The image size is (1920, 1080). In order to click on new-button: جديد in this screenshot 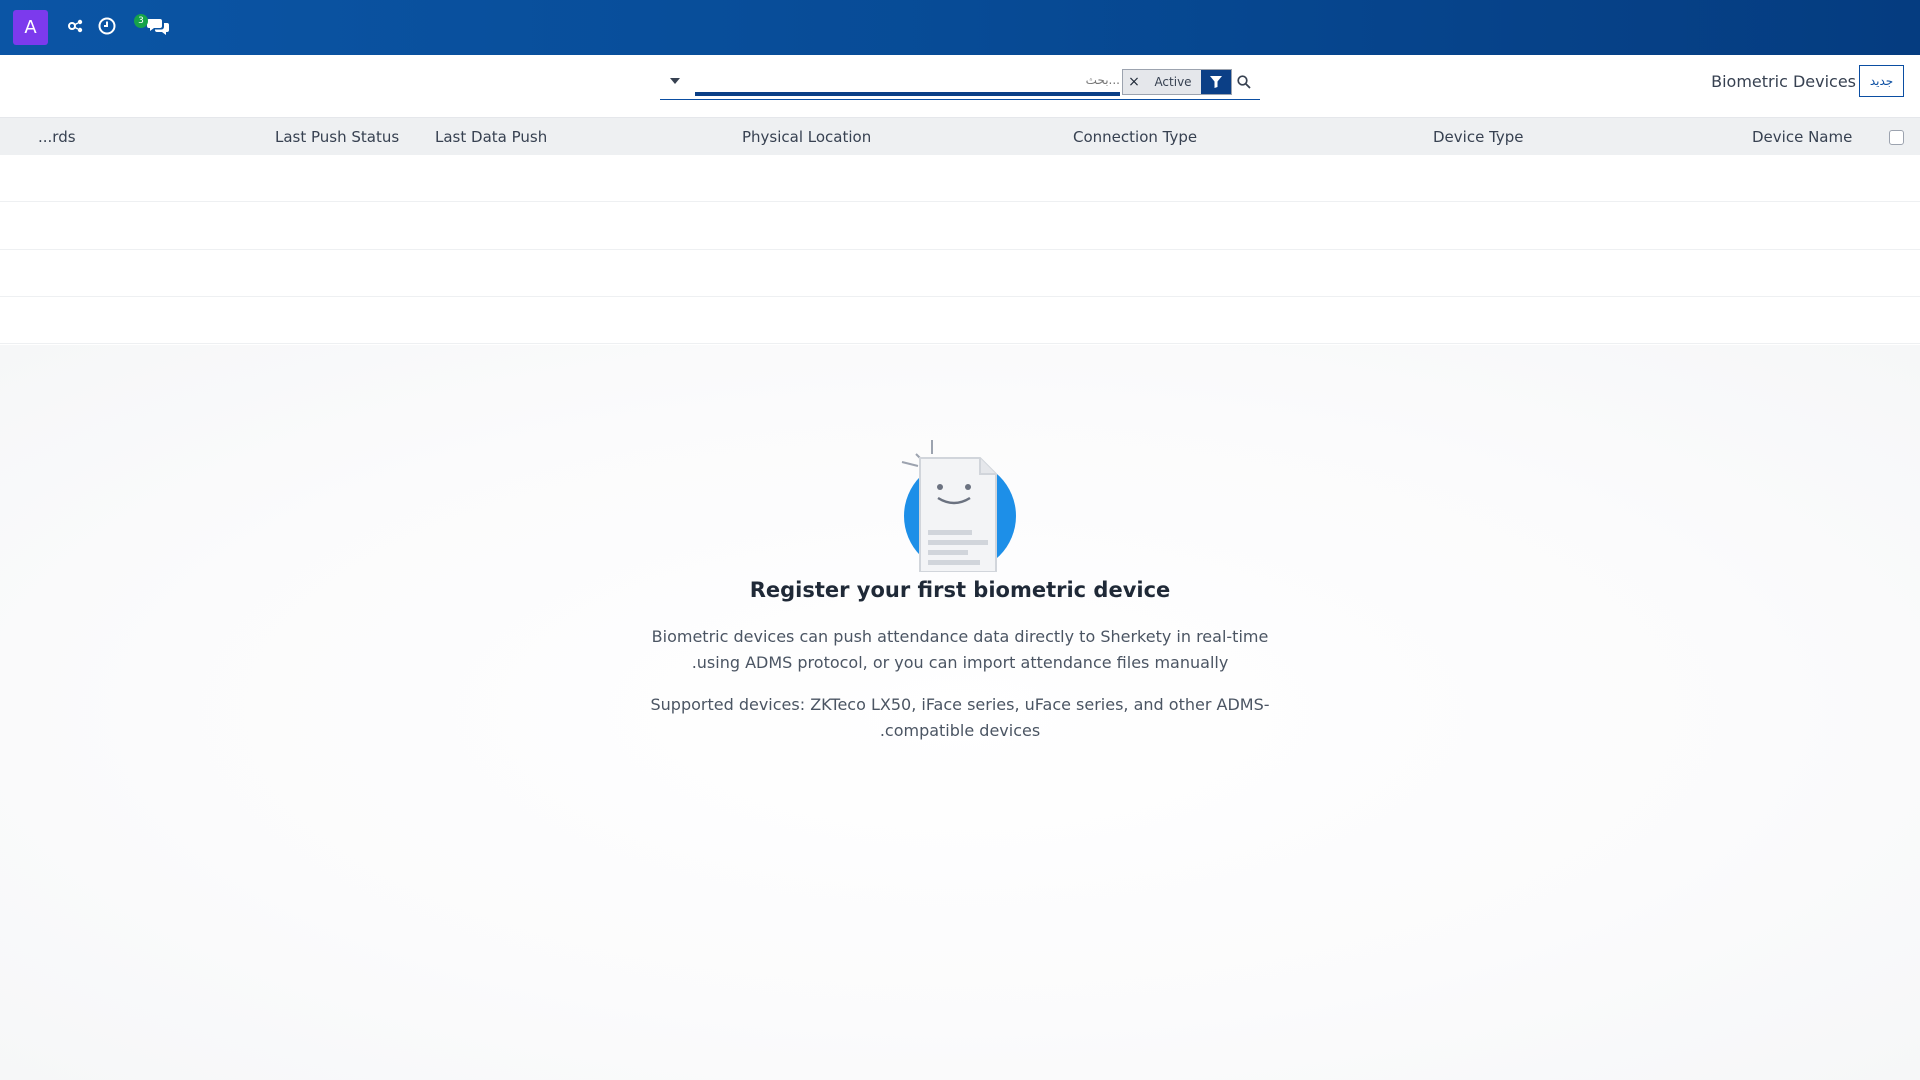, I will do `click(1881, 81)`.